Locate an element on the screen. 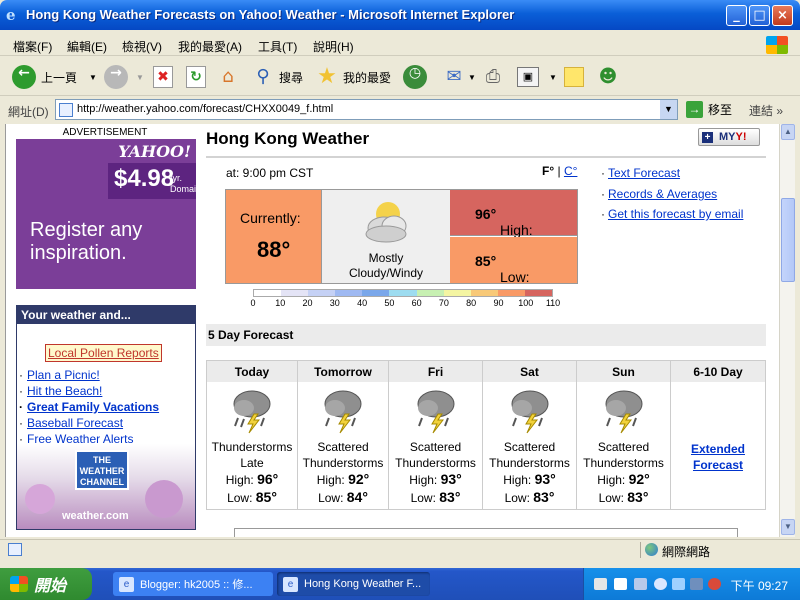  security-alert-icon is located at coordinates (714, 584).